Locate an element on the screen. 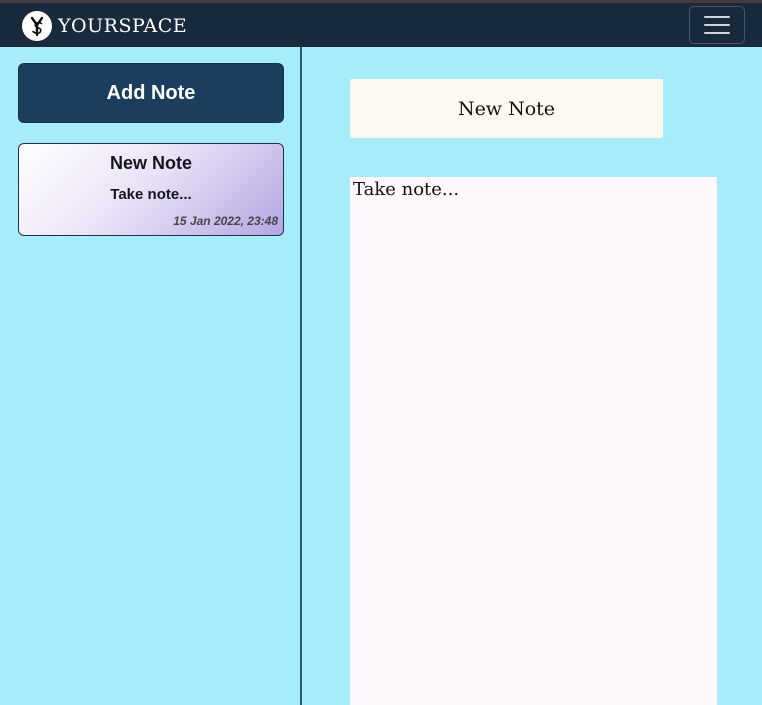 The image size is (762, 705). note-title-input is located at coordinates (506, 108).